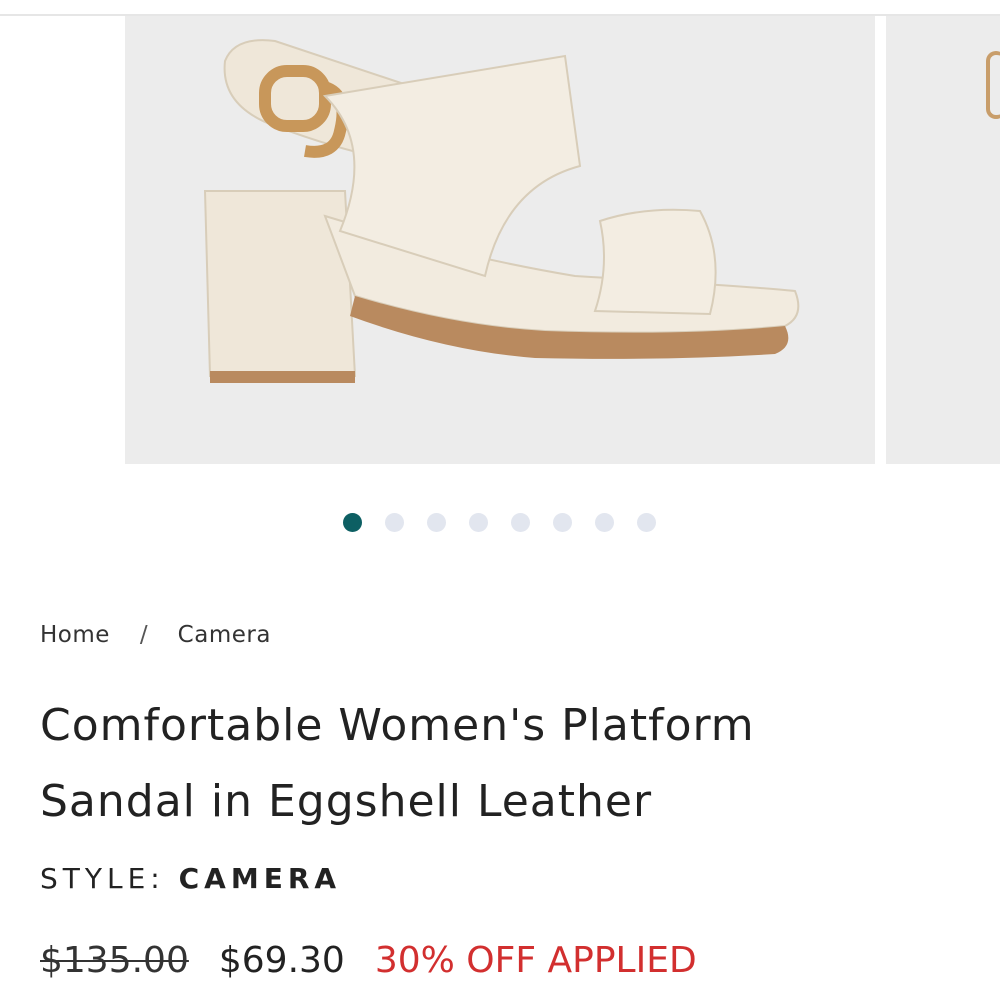 The height and width of the screenshot is (1000, 1000). Describe the element at coordinates (75, 635) in the screenshot. I see `breadcrumb-home-link: Home` at that location.